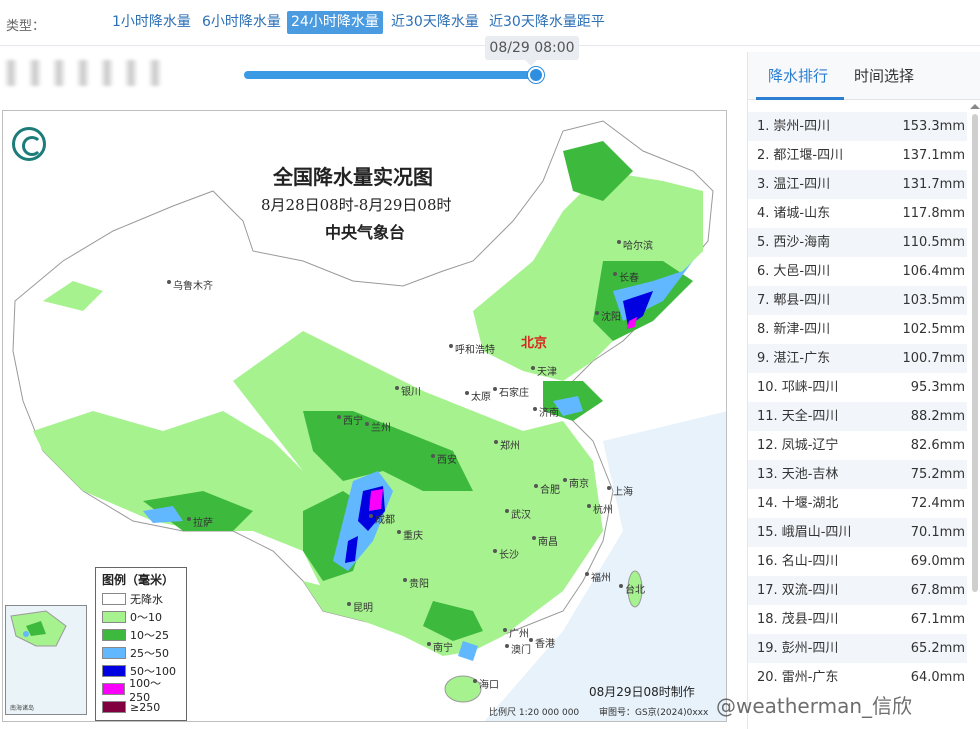 The height and width of the screenshot is (729, 980). Describe the element at coordinates (410, 534) in the screenshot. I see `city-label: 重庆` at that location.